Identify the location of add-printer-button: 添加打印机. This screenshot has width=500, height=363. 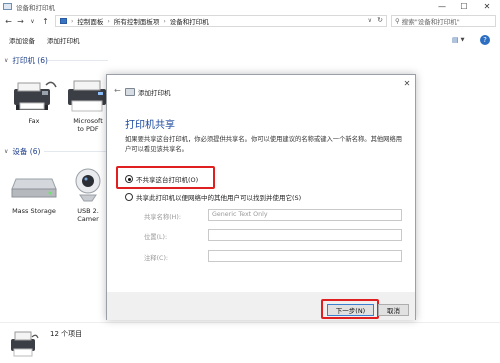
(63, 40).